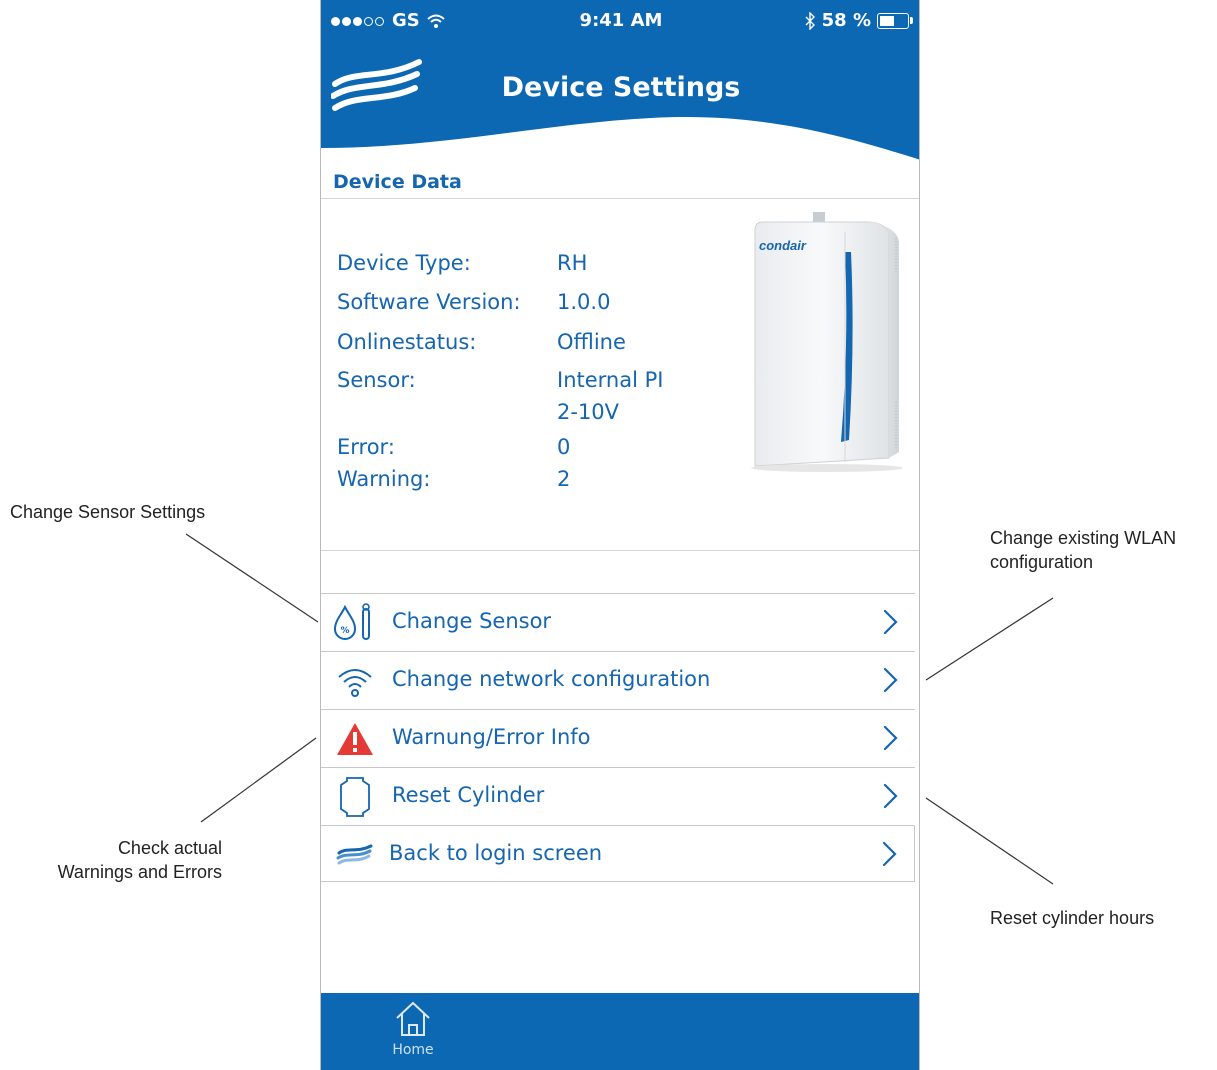 Image resolution: width=1217 pixels, height=1070 pixels. I want to click on callout-text: Reset cylinder hours, so click(1072, 918).